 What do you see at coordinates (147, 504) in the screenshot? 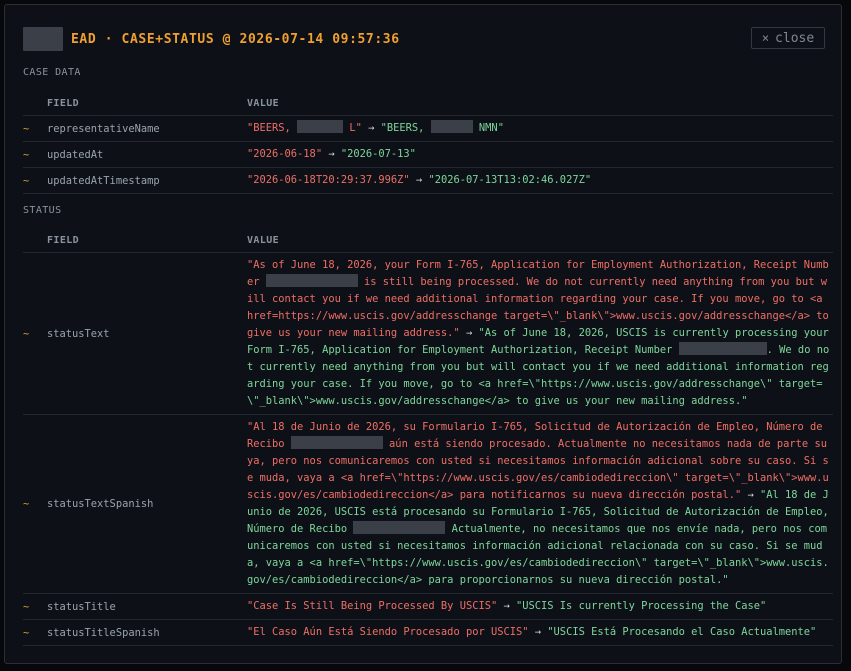
I see `field-name: statusTextSpanish` at bounding box center [147, 504].